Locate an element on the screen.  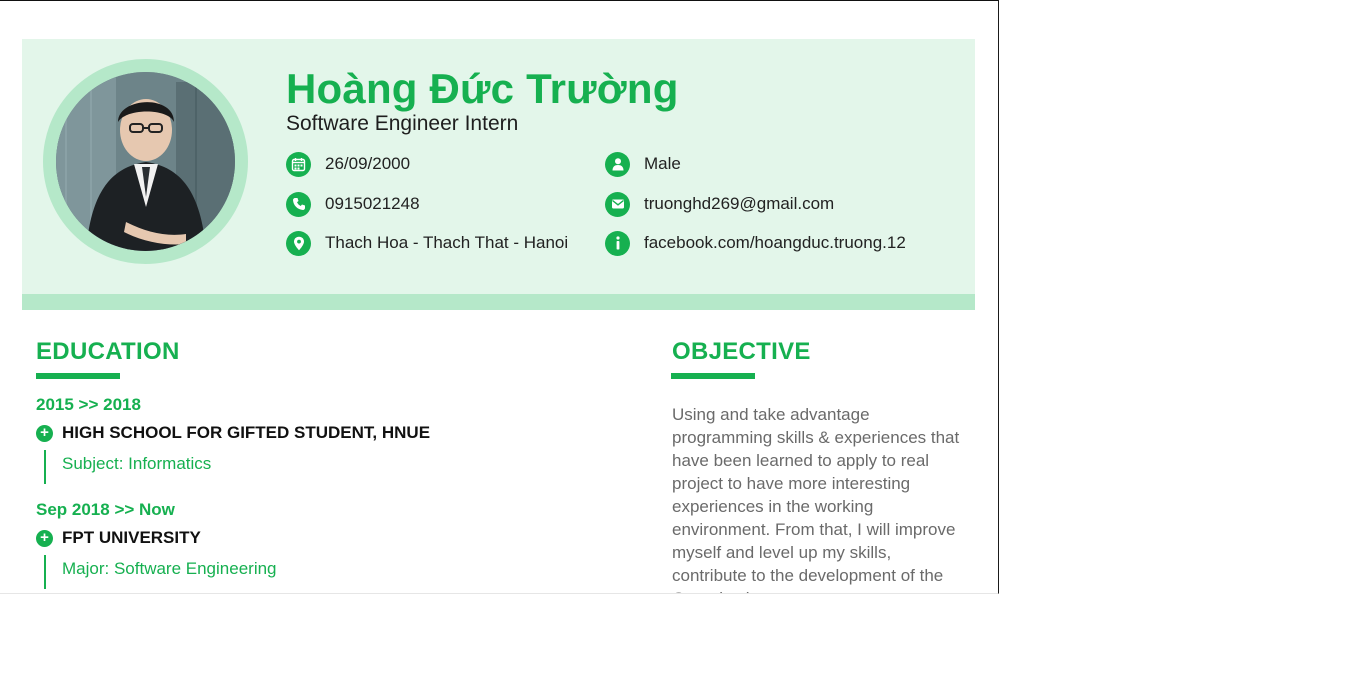
info-phone: 0915021248 is located at coordinates (353, 204).